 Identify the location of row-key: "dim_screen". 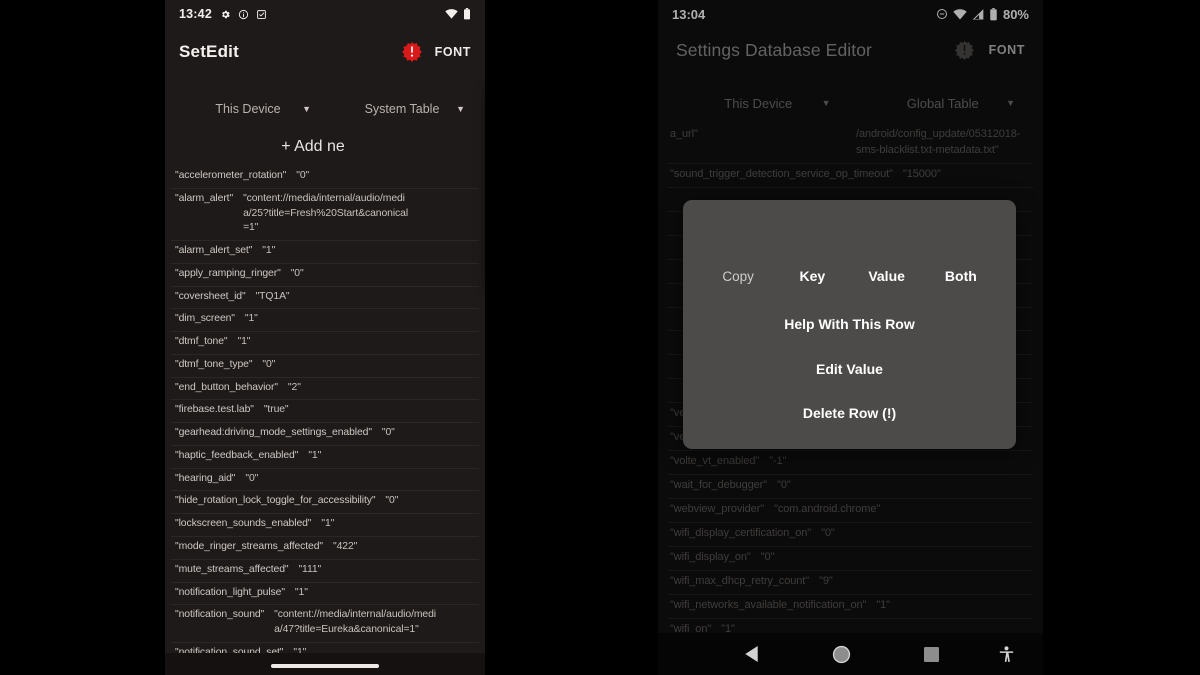
(205, 319).